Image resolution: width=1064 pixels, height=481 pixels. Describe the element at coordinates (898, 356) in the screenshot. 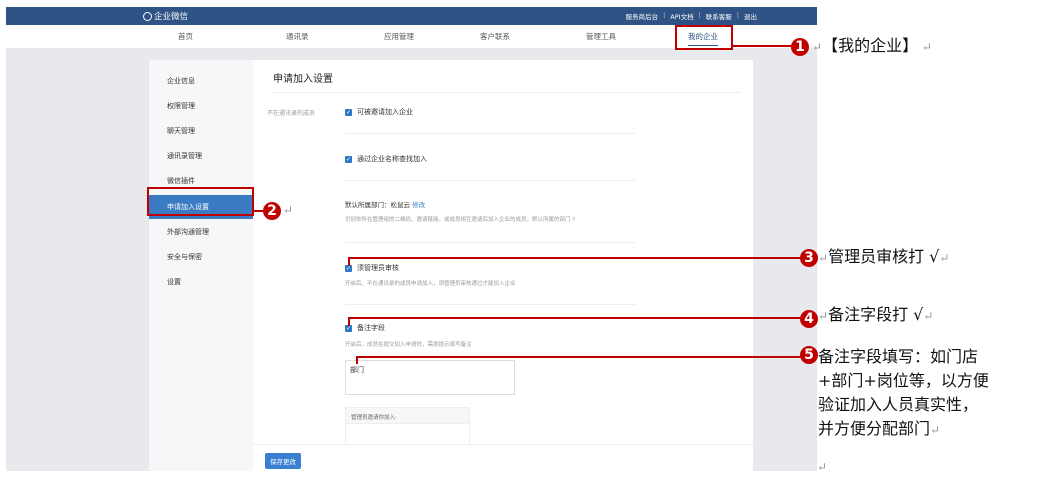

I see `annotation-5-line: 备注字段填写：如门店` at that location.